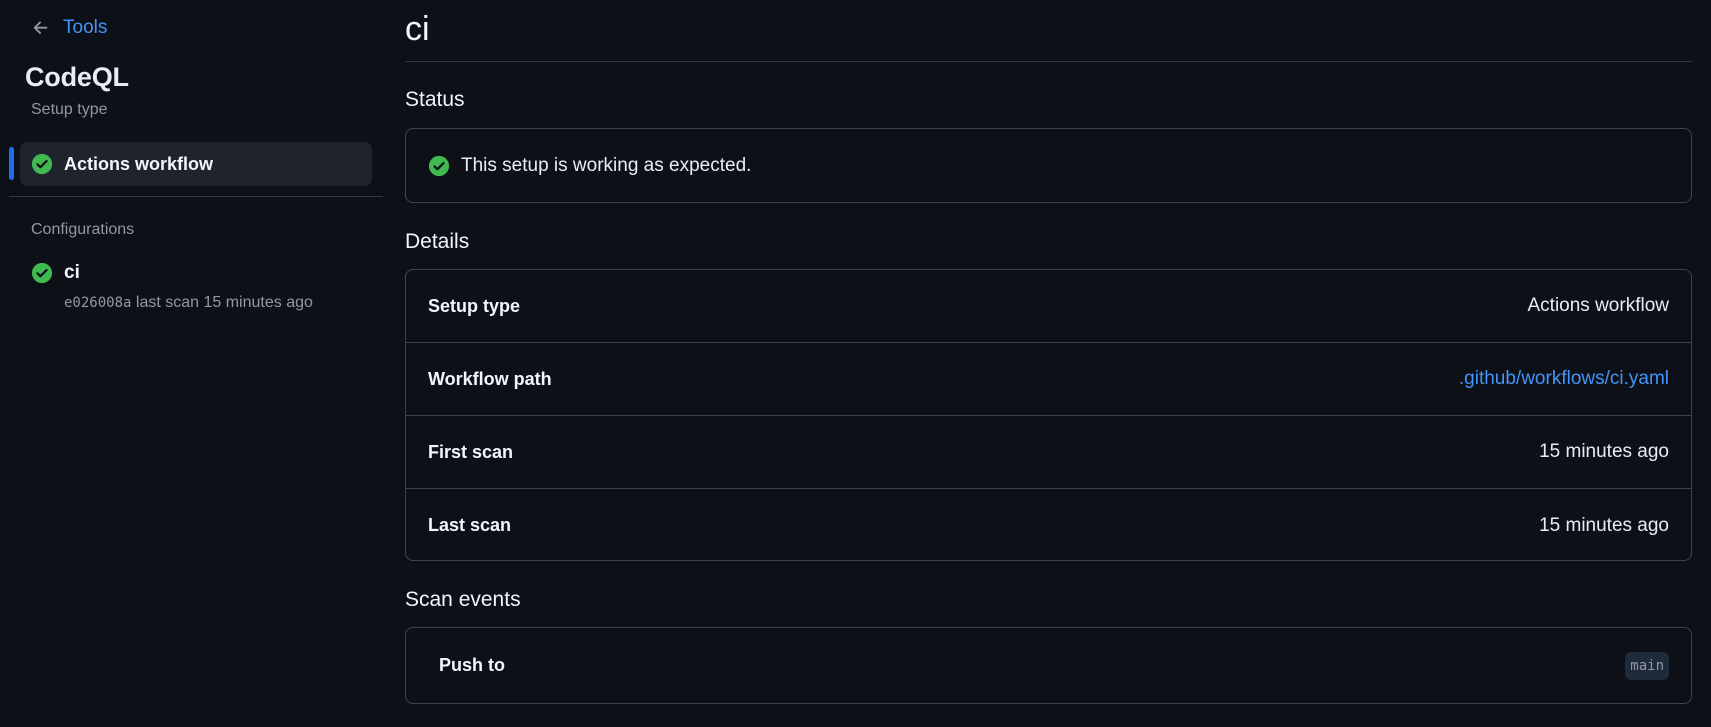  What do you see at coordinates (1598, 305) in the screenshot?
I see `detail-value: Actions workflow` at bounding box center [1598, 305].